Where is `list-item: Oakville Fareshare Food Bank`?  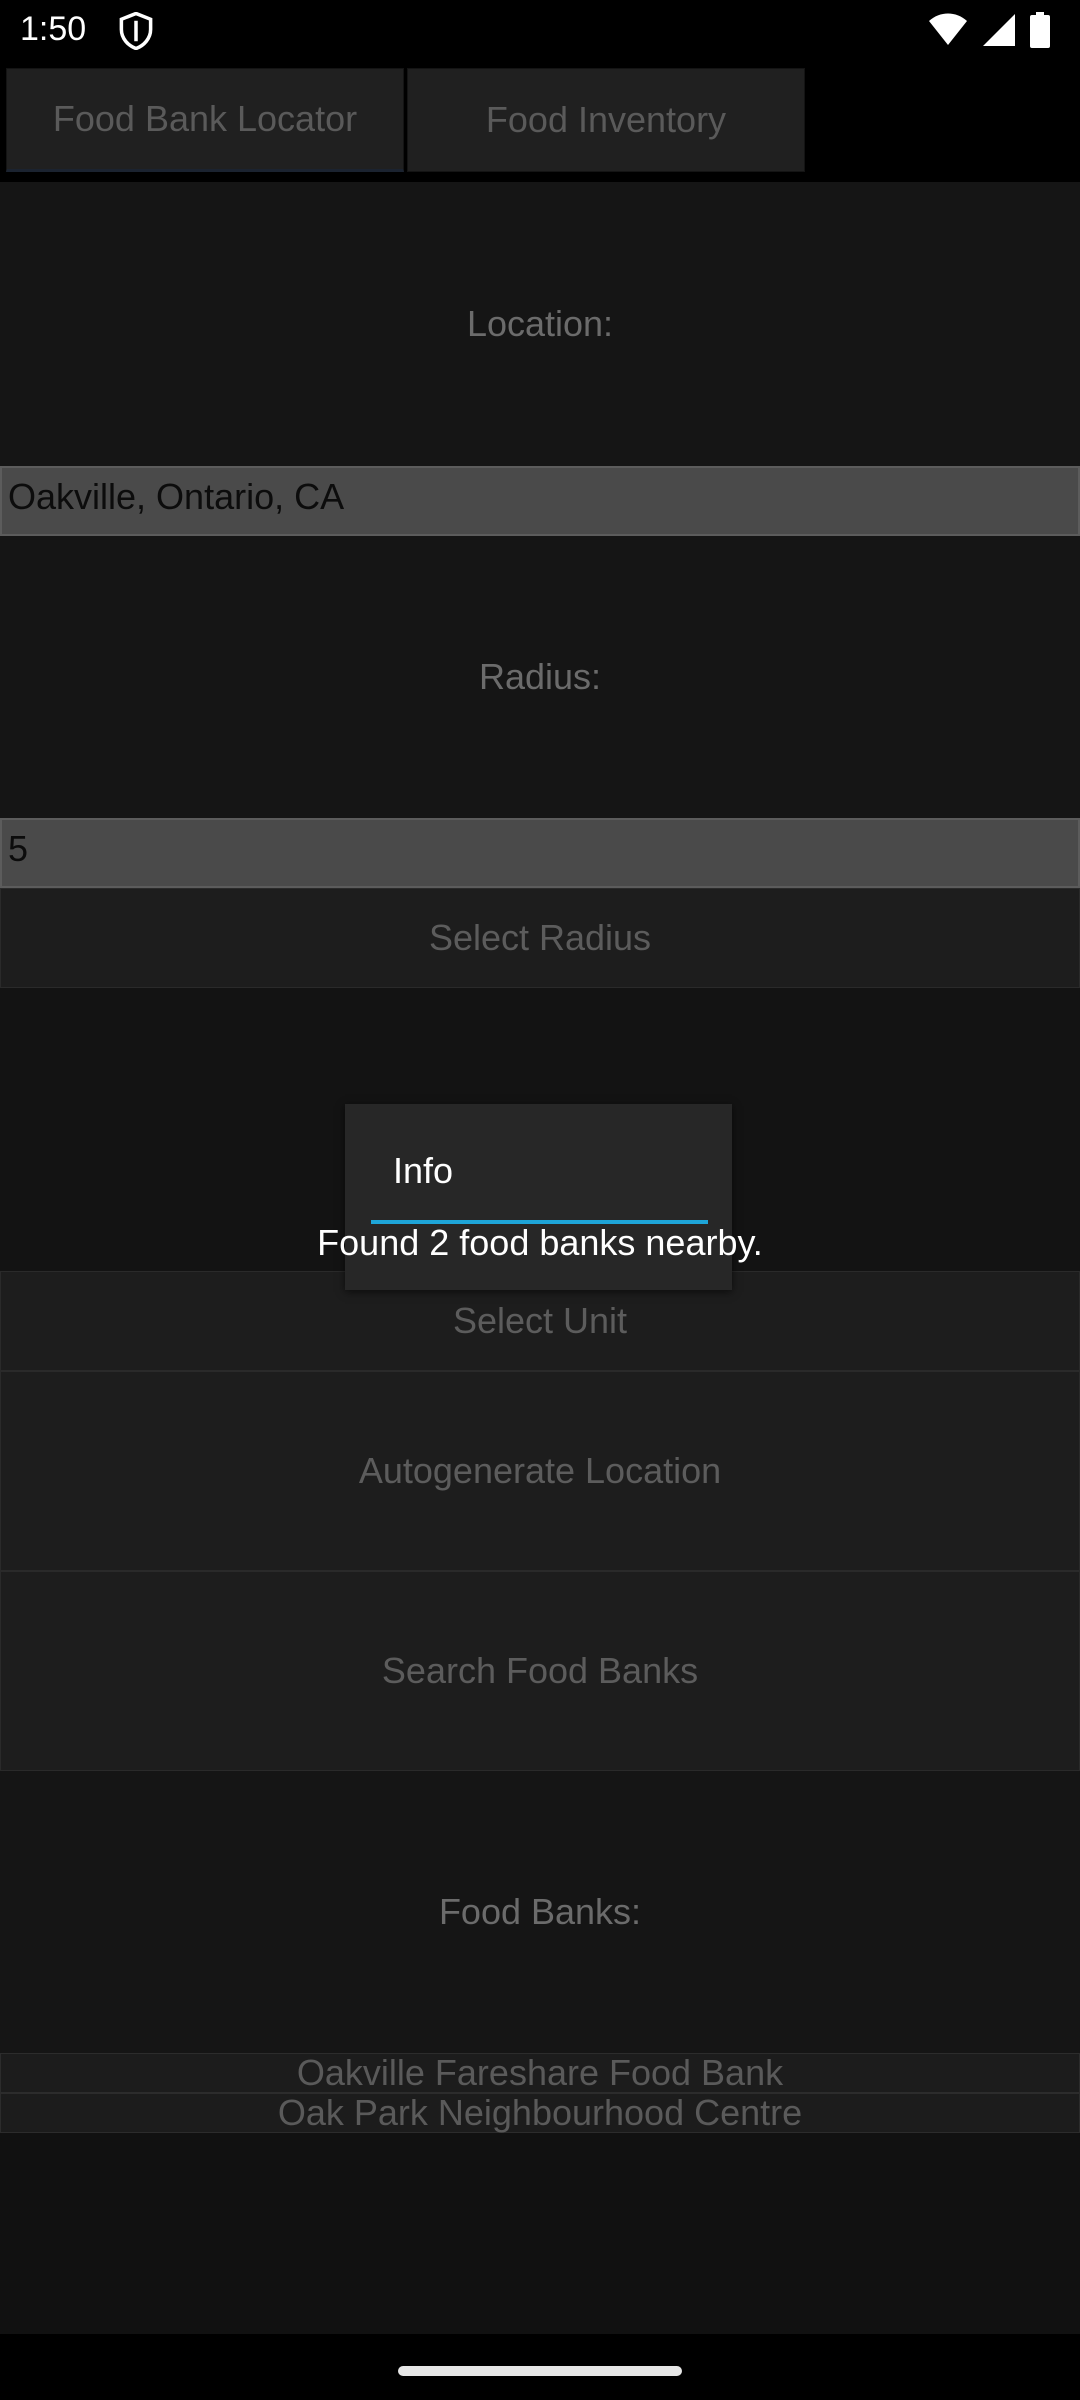
list-item: Oakville Fareshare Food Bank is located at coordinates (540, 2072).